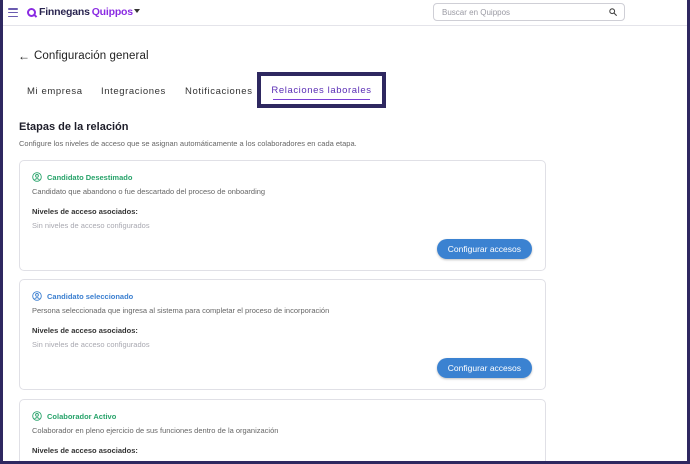  I want to click on section-title: Etapas de la relación, so click(74, 127).